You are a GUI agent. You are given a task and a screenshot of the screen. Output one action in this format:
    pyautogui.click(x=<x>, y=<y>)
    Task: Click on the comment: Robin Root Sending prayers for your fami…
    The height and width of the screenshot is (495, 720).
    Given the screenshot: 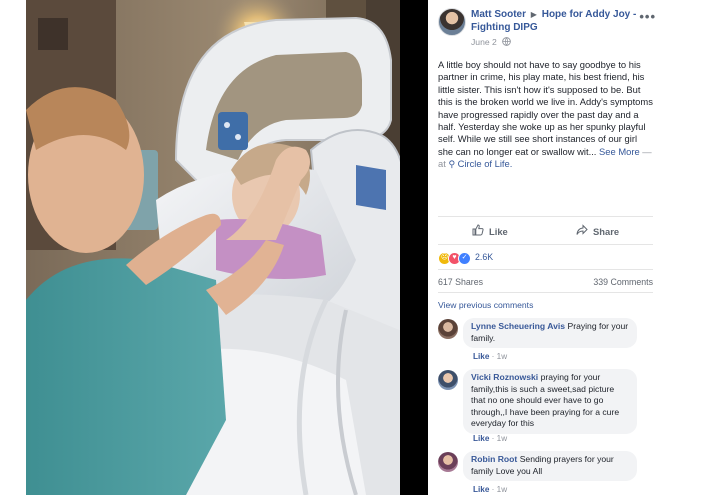 What is the action you would take?
    pyautogui.click(x=545, y=473)
    